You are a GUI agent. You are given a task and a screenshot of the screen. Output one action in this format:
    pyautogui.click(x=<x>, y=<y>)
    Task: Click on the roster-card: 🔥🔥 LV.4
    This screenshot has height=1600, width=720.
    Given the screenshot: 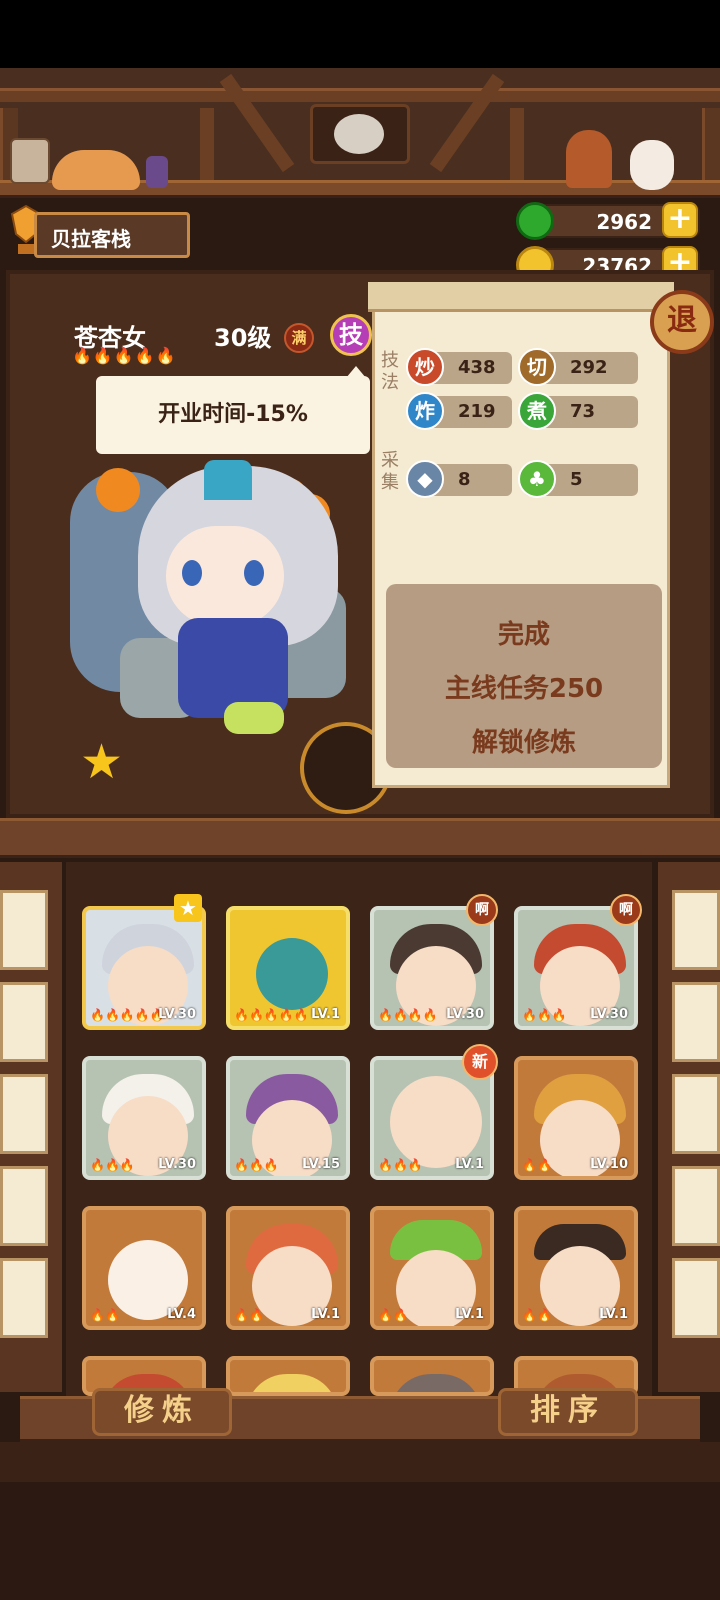 What is the action you would take?
    pyautogui.click(x=144, y=1268)
    